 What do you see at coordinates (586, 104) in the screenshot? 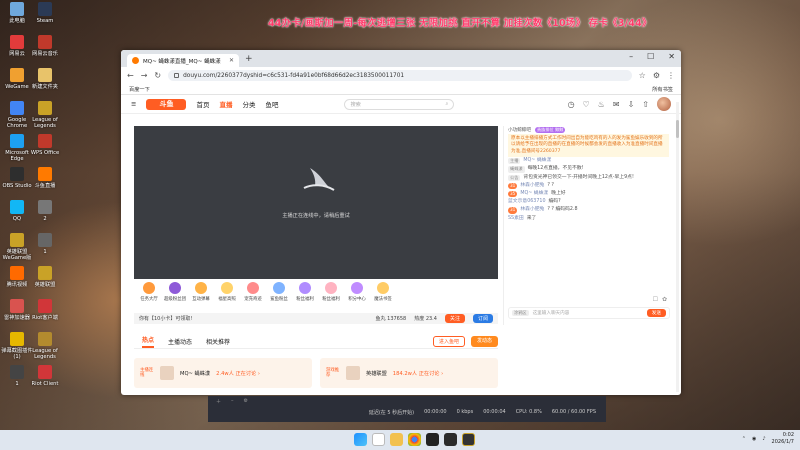
I see `follow-heart-icon: ♡` at bounding box center [586, 104].